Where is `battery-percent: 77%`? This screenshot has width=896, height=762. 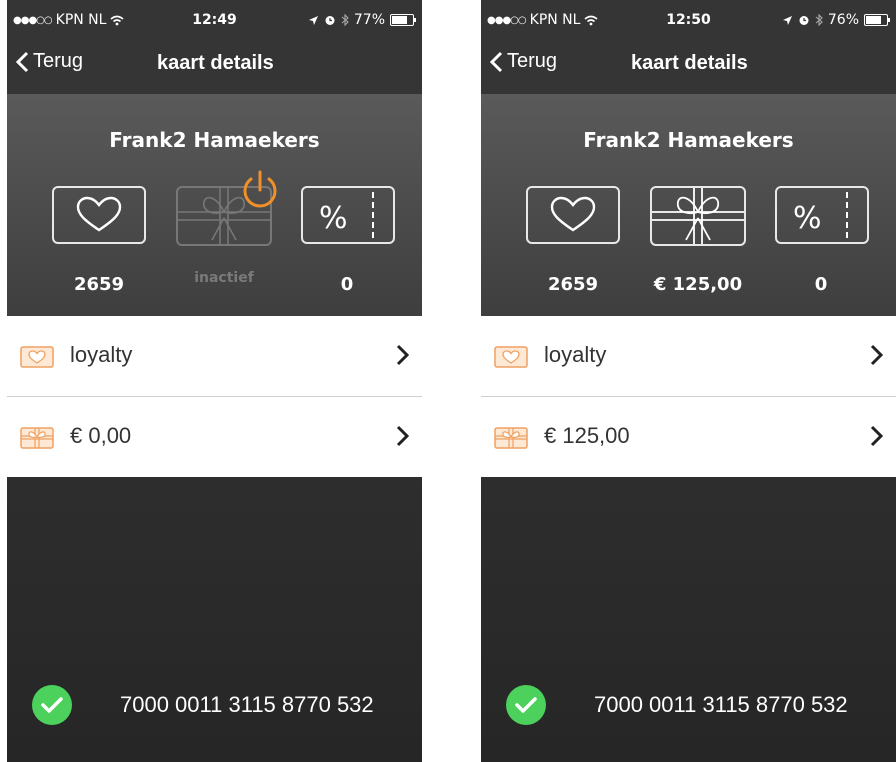 battery-percent: 77% is located at coordinates (369, 20).